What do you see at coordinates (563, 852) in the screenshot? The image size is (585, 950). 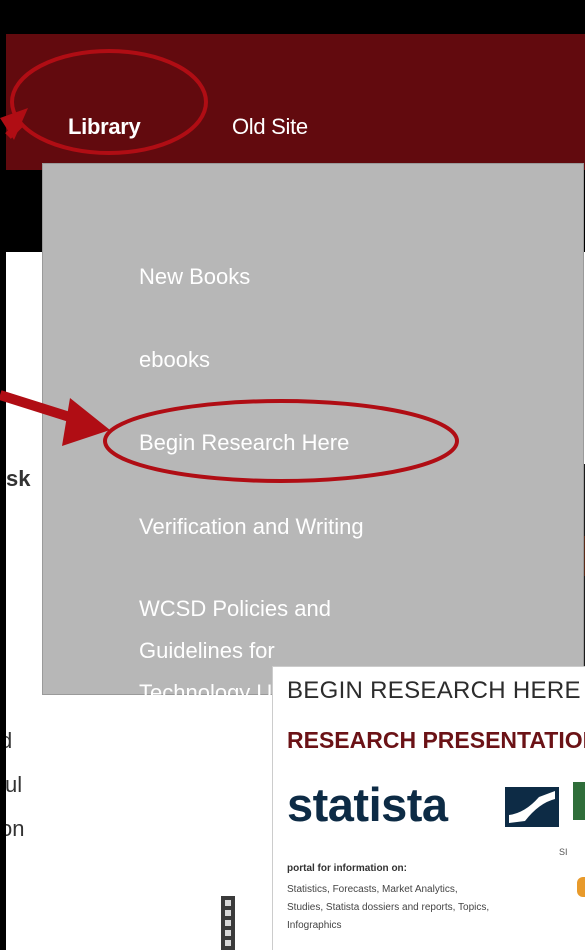 I see `partner-label: SI` at bounding box center [563, 852].